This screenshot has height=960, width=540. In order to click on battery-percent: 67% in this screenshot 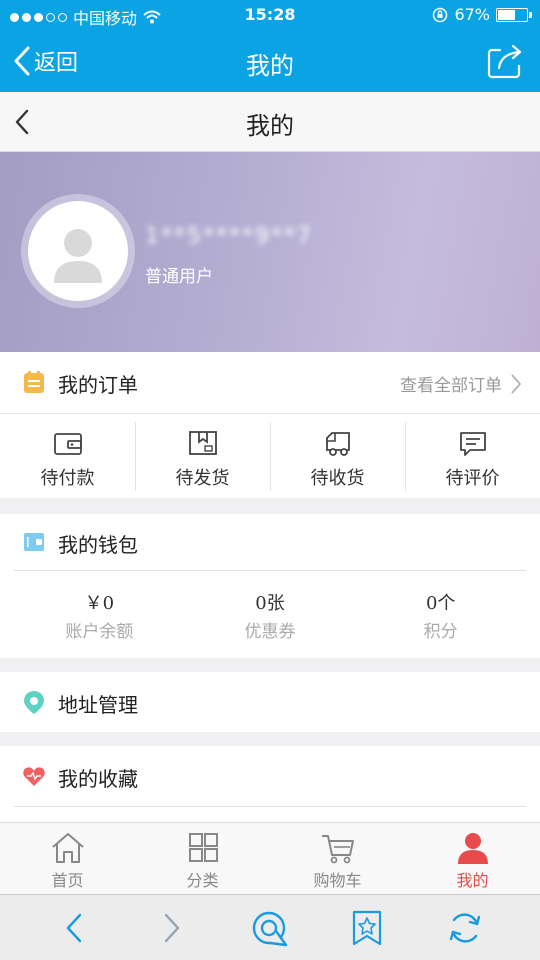, I will do `click(472, 14)`.